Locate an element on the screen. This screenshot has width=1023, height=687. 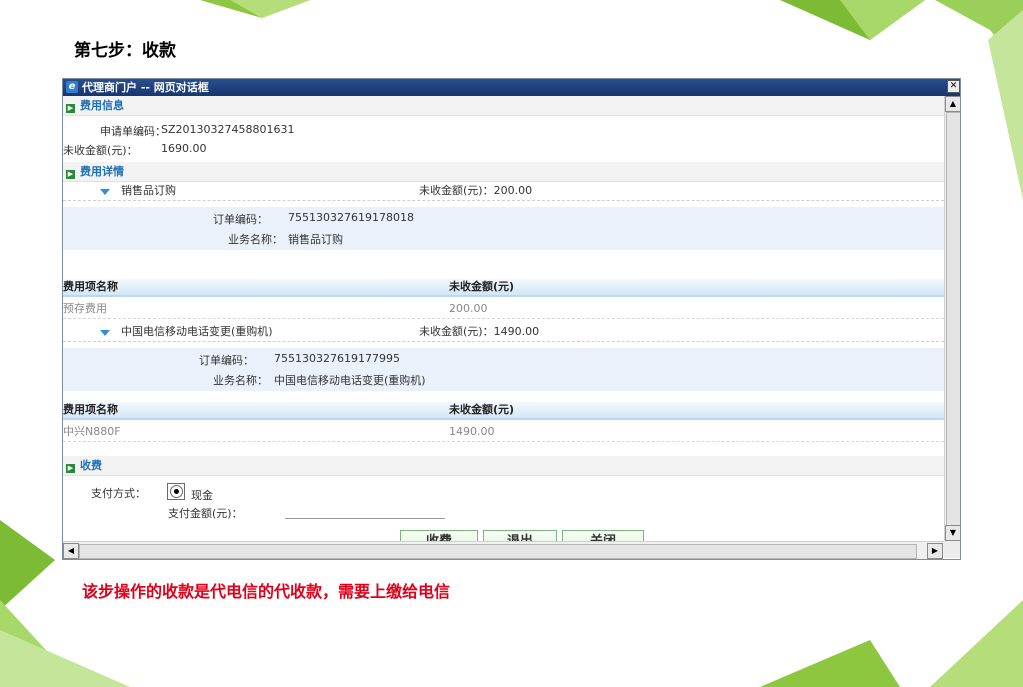
fee-item-name: 预存费用 is located at coordinates (85, 308).